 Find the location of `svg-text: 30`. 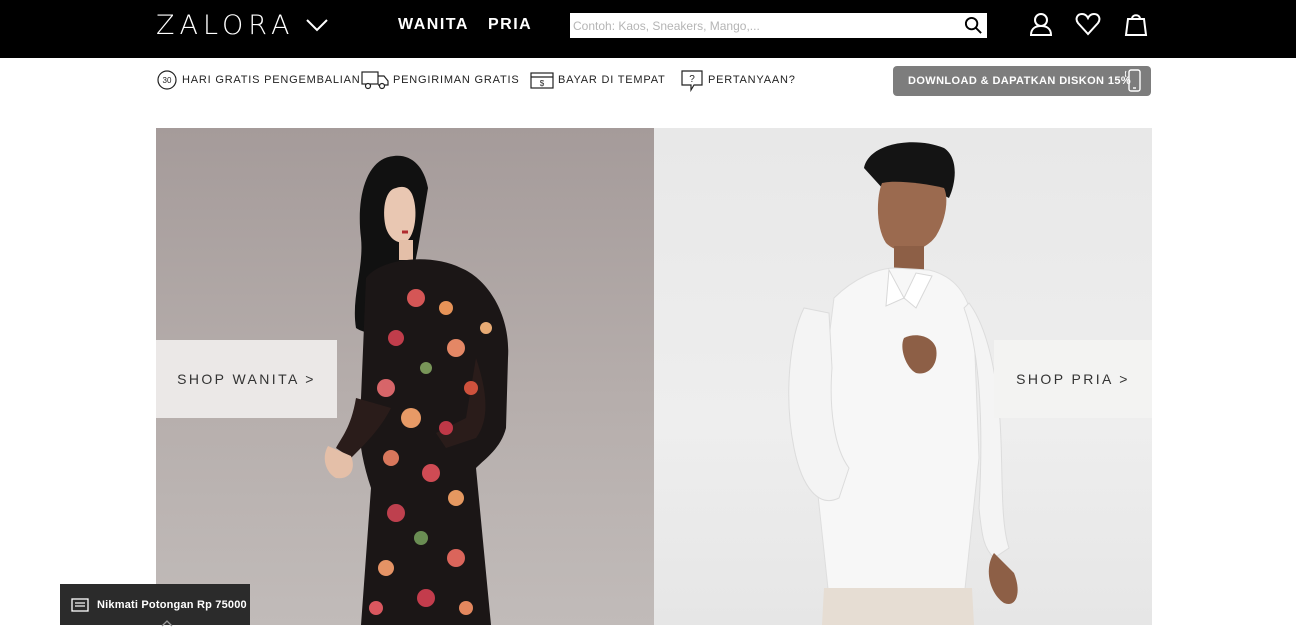

svg-text: 30 is located at coordinates (167, 80).